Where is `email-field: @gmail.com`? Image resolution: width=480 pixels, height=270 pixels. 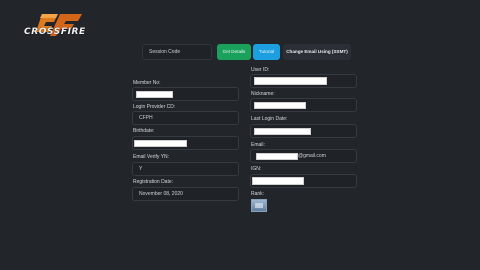
email-field: @gmail.com is located at coordinates (303, 156).